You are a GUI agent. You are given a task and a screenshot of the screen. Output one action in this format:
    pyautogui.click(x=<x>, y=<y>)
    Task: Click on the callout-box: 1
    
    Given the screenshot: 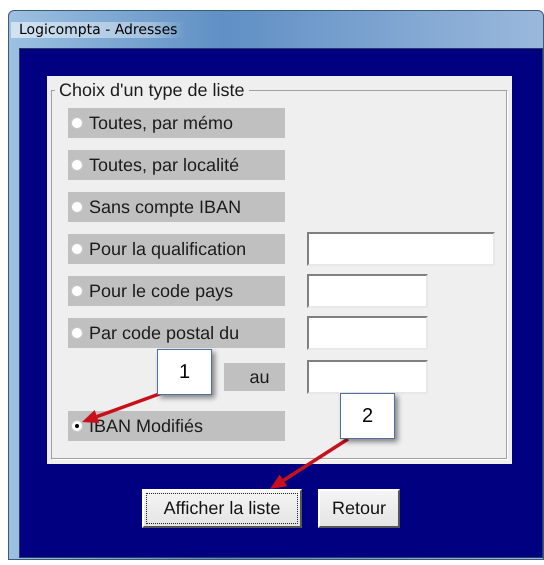 What is the action you would take?
    pyautogui.click(x=184, y=372)
    